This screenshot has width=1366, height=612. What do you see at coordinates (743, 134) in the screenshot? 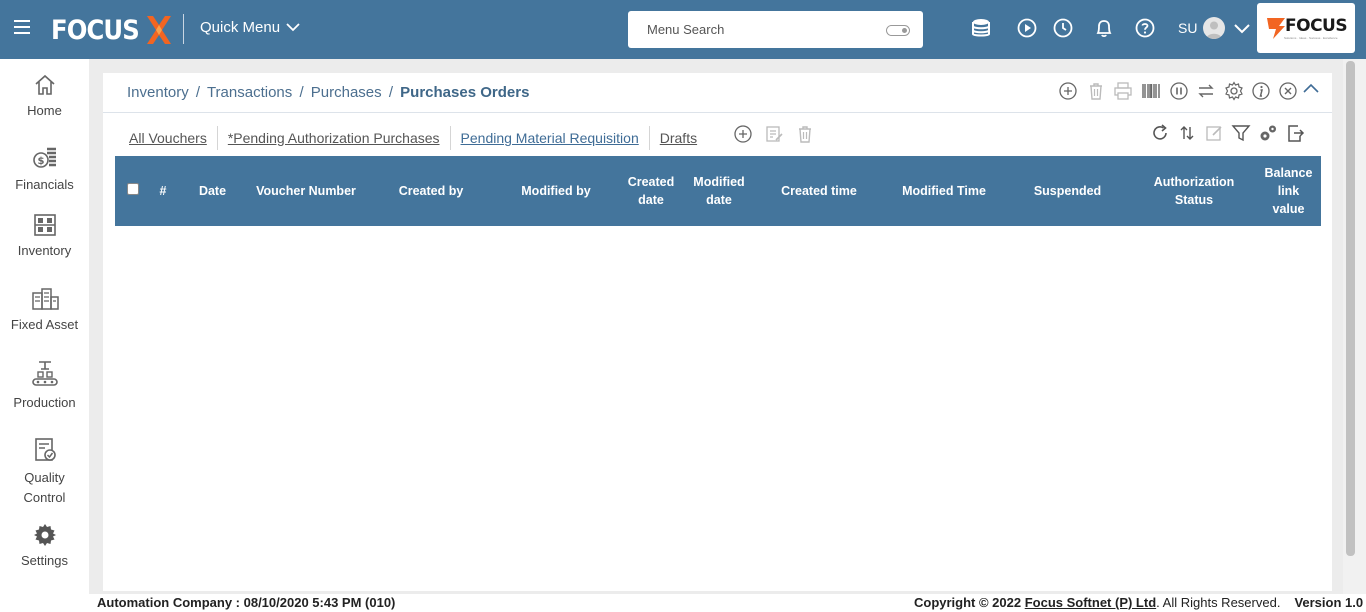
I see `add-voucher-icon` at bounding box center [743, 134].